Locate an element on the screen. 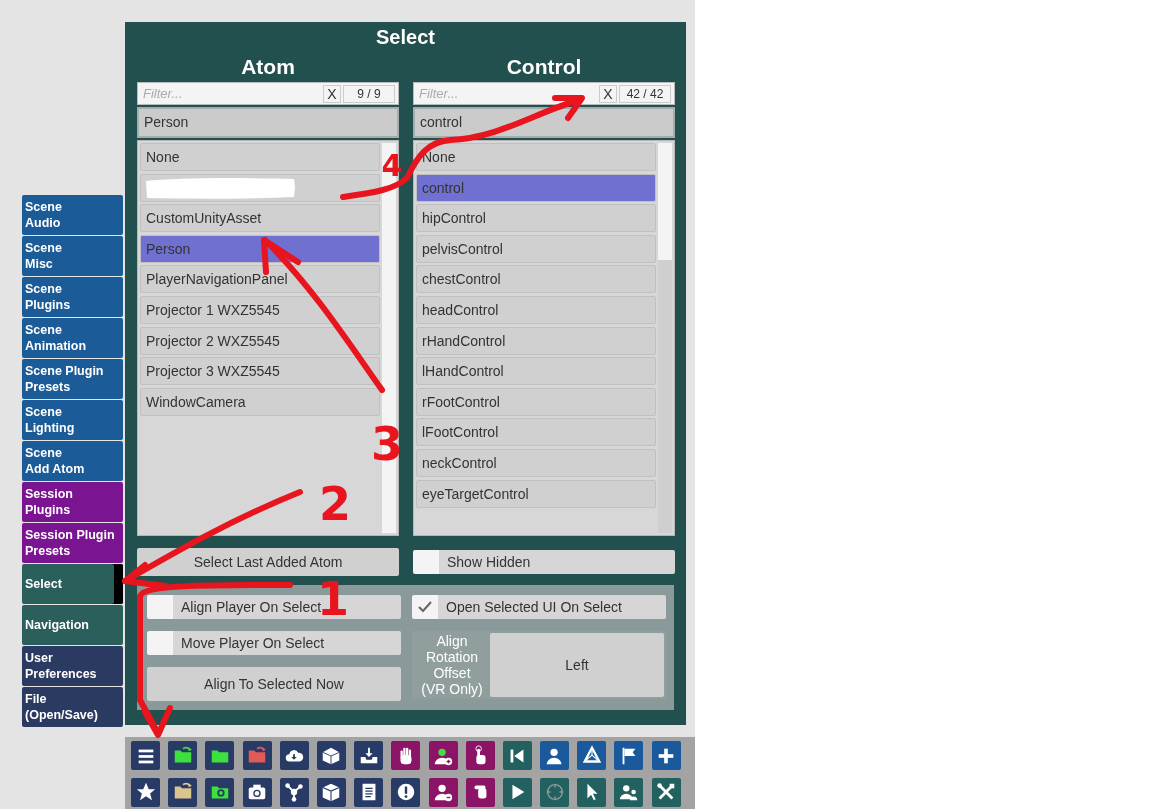 The height and width of the screenshot is (809, 1152). rotation-offset-button: Left is located at coordinates (577, 665).